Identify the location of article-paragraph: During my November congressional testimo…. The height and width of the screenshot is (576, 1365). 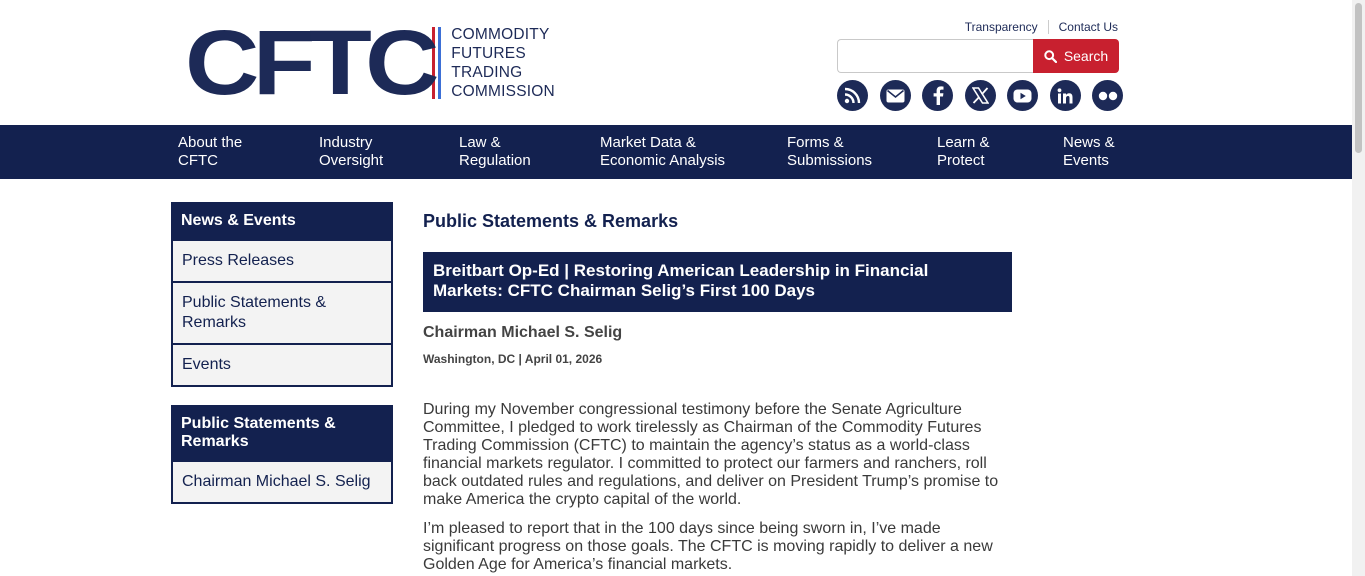
(711, 454).